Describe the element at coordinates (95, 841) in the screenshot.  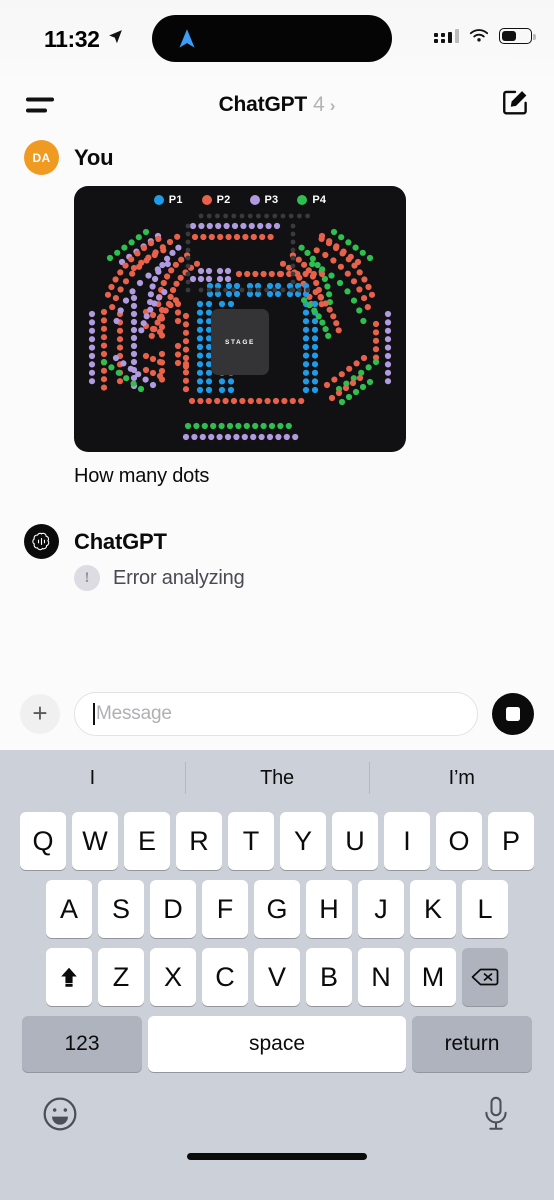
I see `key-w: W` at that location.